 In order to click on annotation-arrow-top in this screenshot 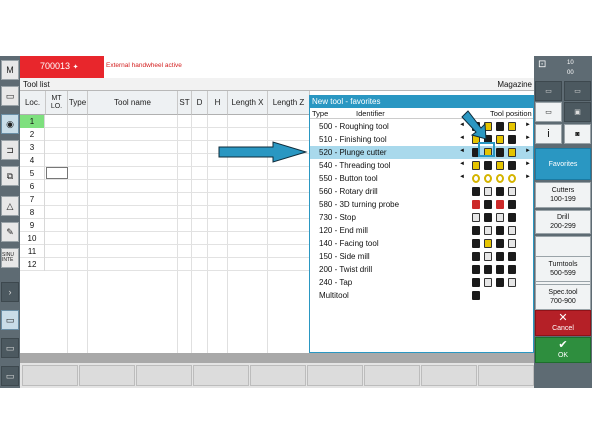, I will do `click(474, 125)`.